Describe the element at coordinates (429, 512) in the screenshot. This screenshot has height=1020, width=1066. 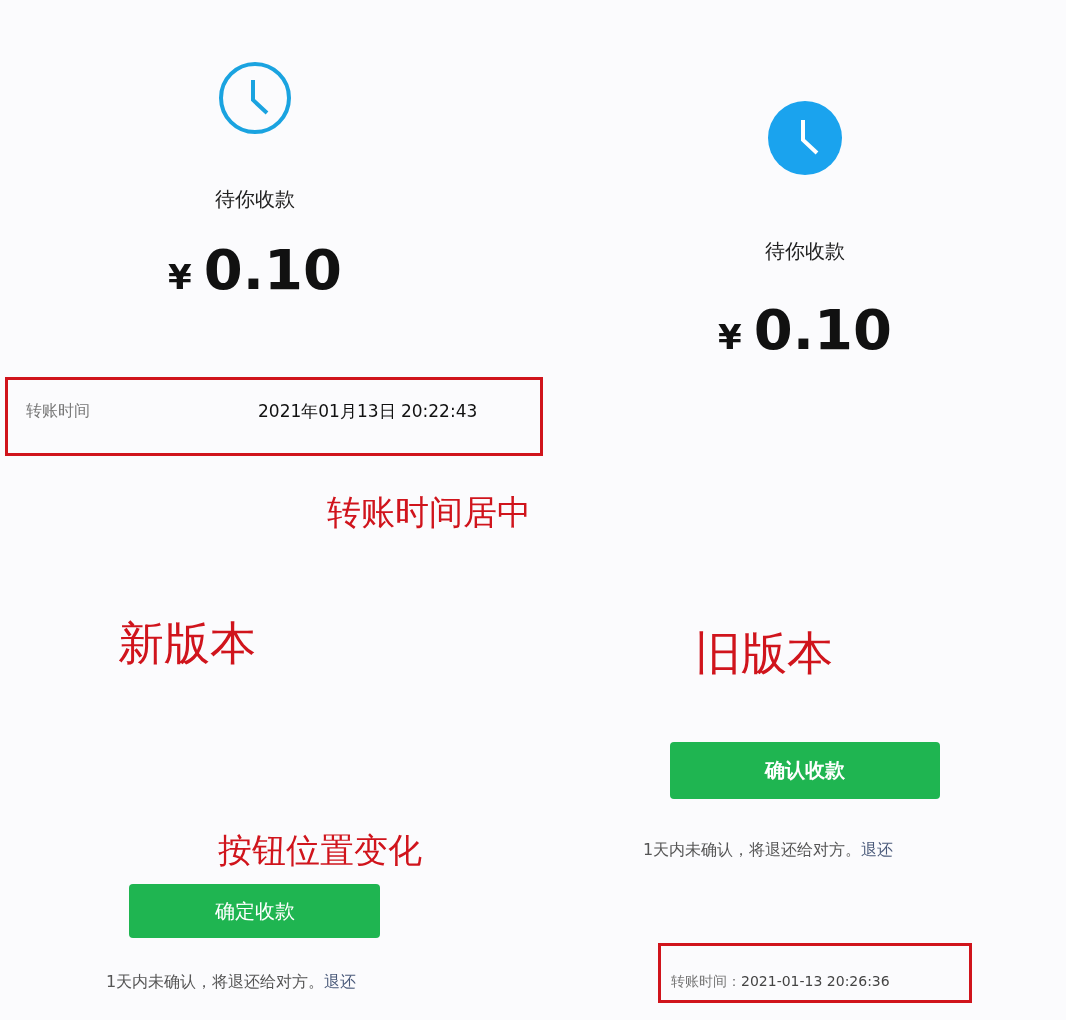
I see `annotation-text: 转账时间居中` at that location.